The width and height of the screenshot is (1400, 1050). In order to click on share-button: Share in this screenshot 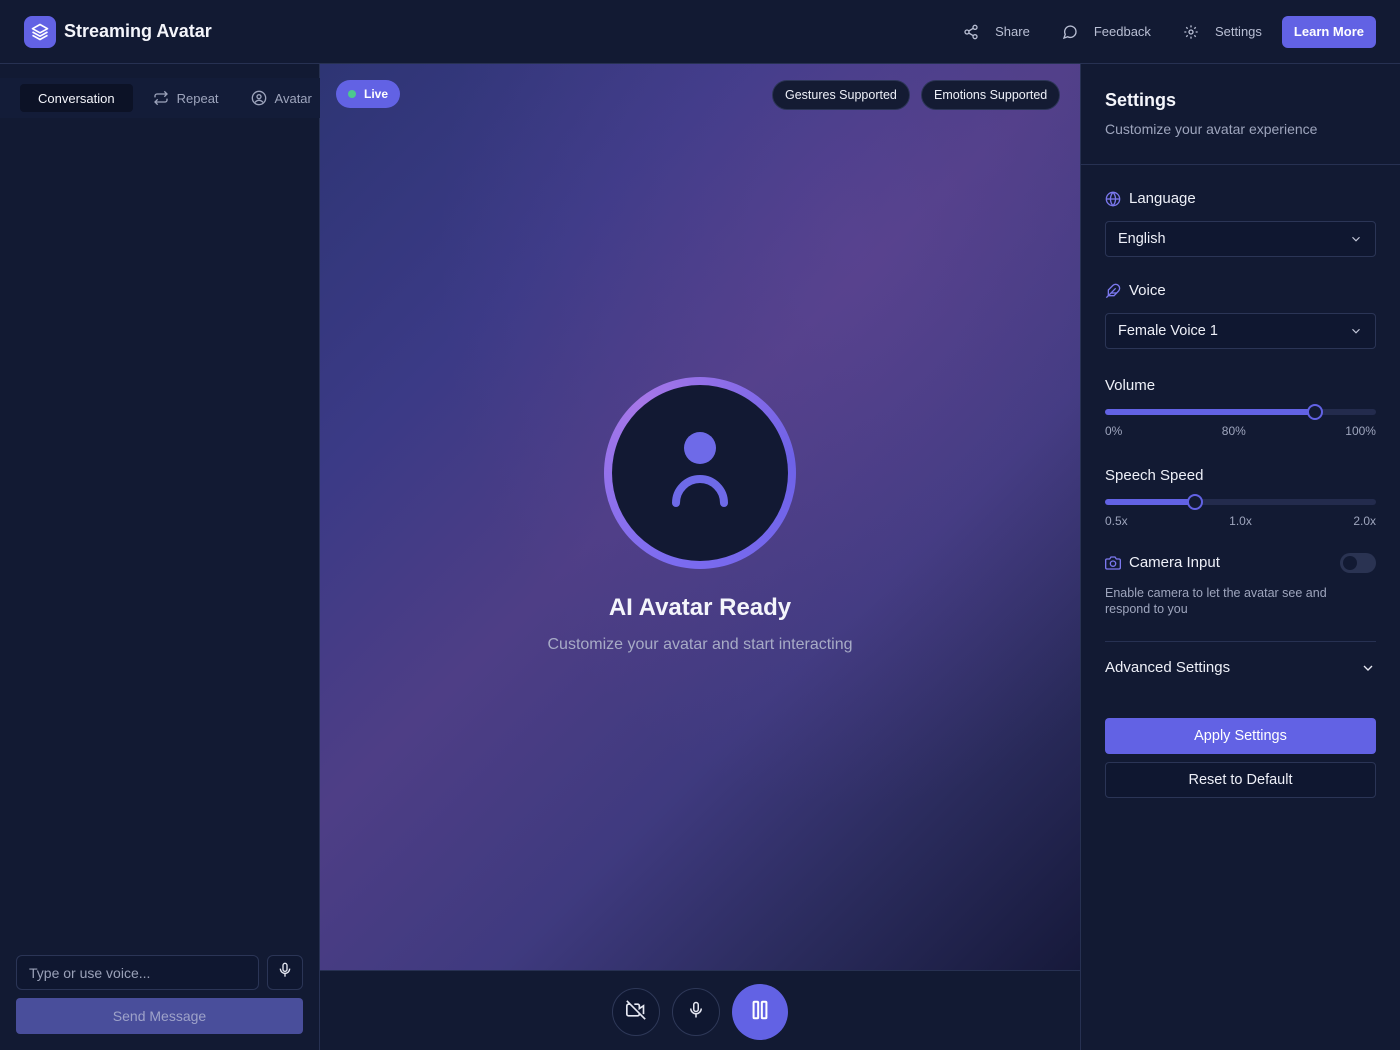, I will do `click(996, 32)`.